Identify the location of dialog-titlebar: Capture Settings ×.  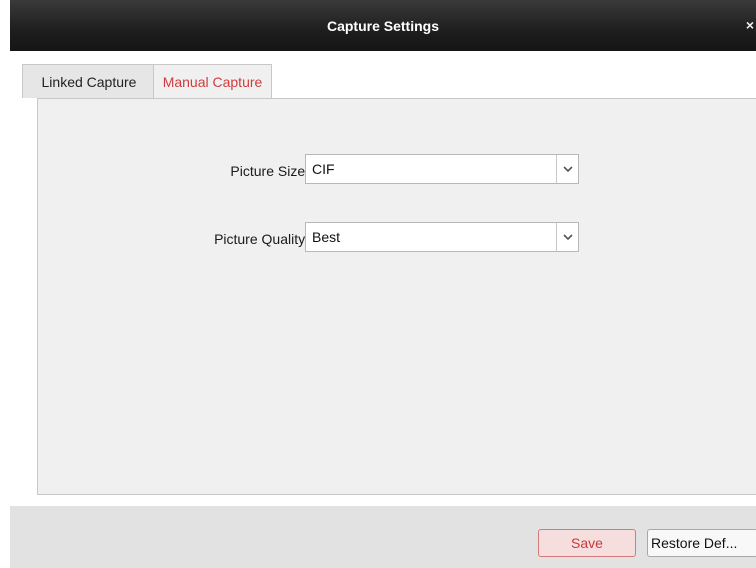
(383, 25).